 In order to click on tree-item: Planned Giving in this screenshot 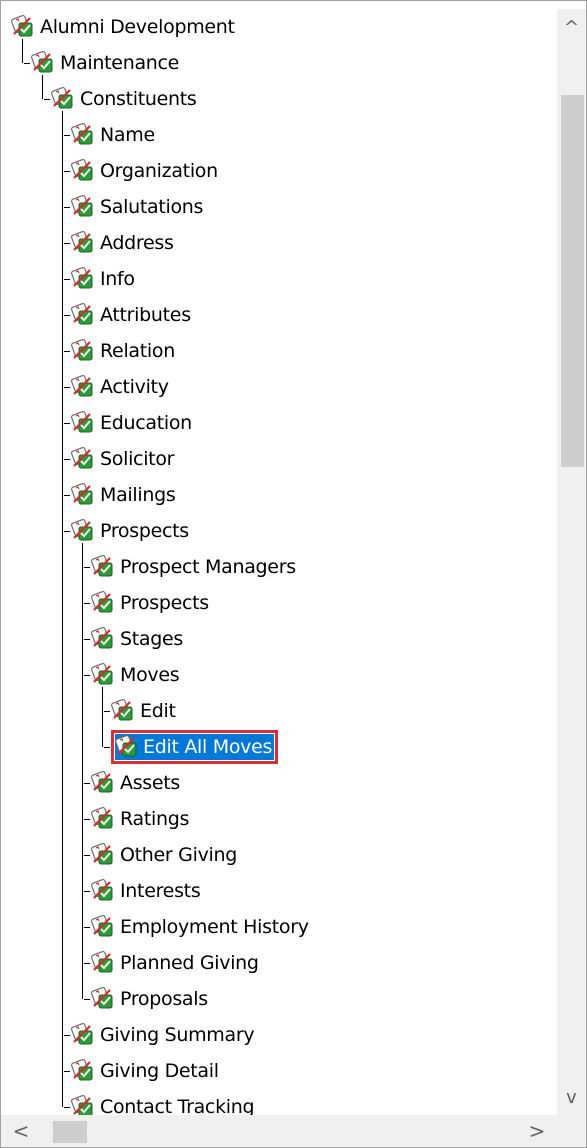, I will do `click(172, 963)`.